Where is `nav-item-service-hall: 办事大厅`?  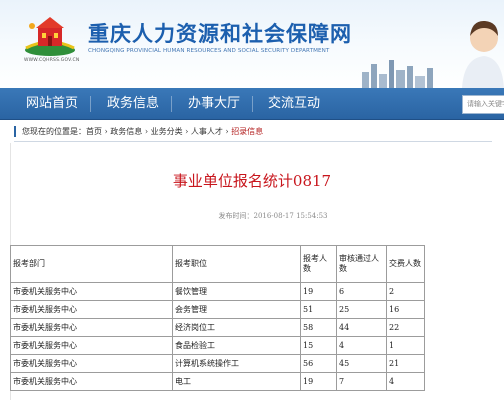
nav-item-service-hall: 办事大厅 is located at coordinates (214, 104).